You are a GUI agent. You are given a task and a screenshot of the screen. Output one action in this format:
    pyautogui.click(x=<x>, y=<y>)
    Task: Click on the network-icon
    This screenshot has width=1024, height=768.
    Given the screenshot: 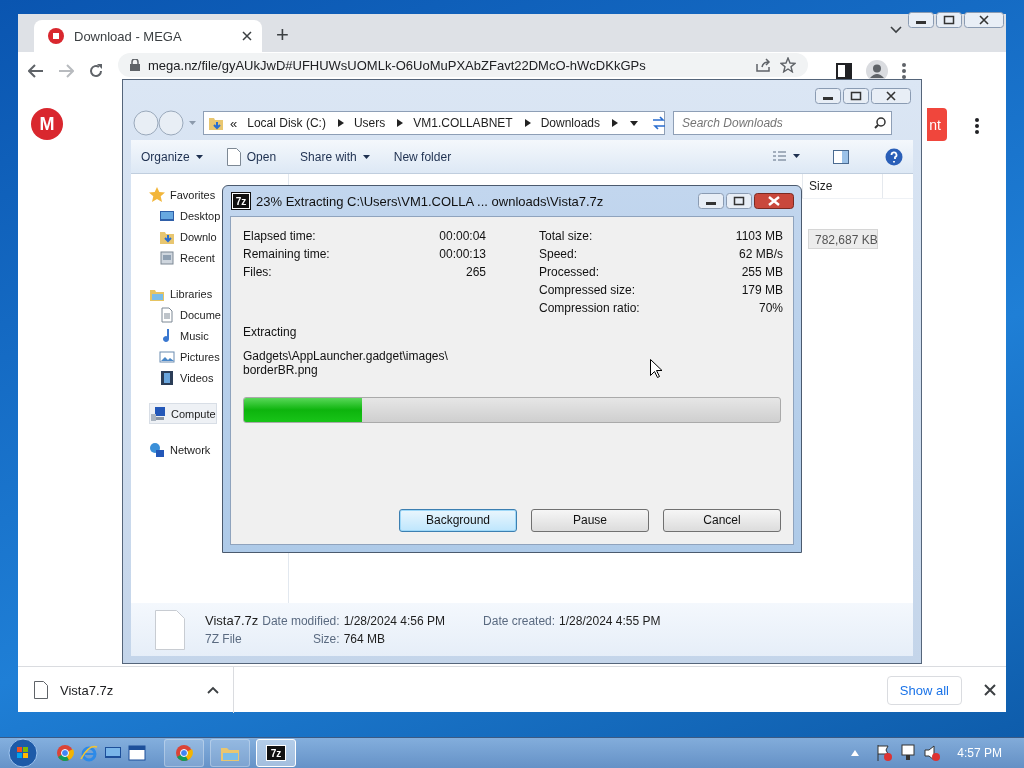 What is the action you would take?
    pyautogui.click(x=908, y=753)
    